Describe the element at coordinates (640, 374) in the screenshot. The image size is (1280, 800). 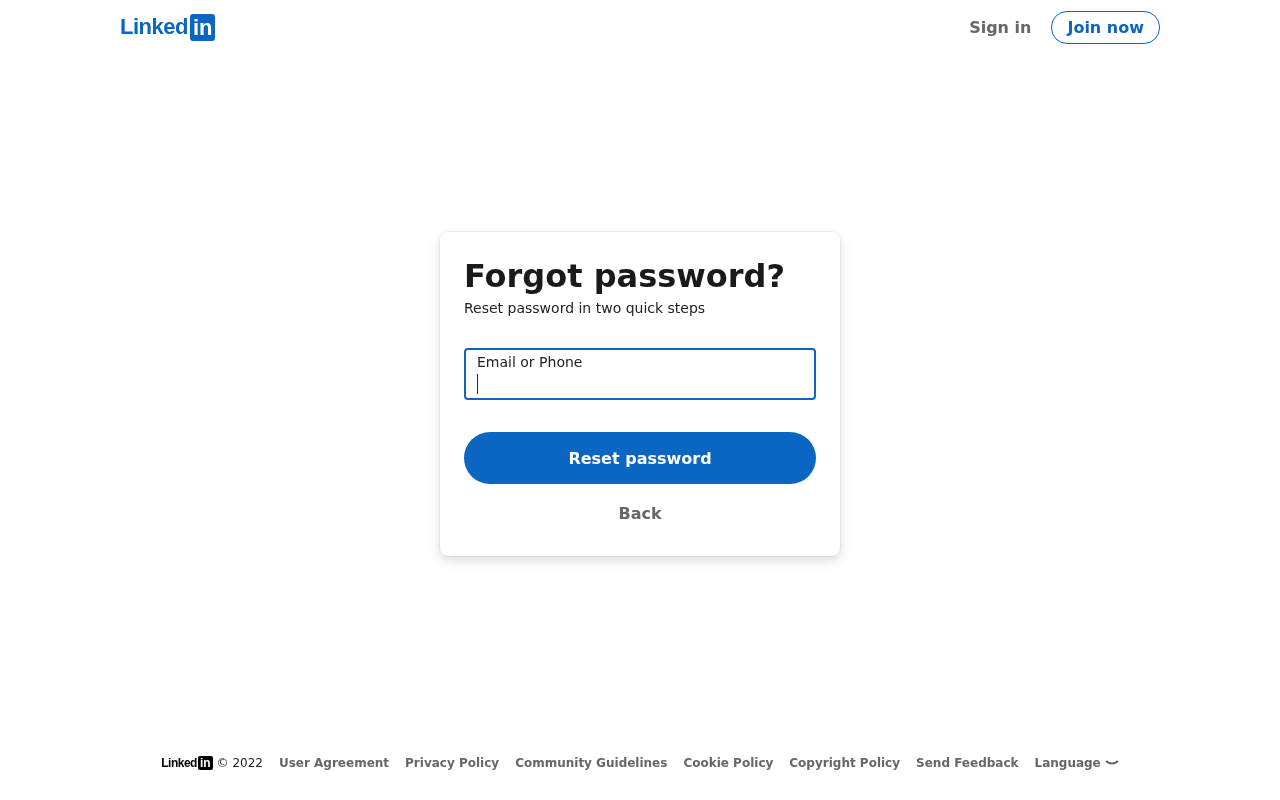
I see `email-field: Email or Phone` at that location.